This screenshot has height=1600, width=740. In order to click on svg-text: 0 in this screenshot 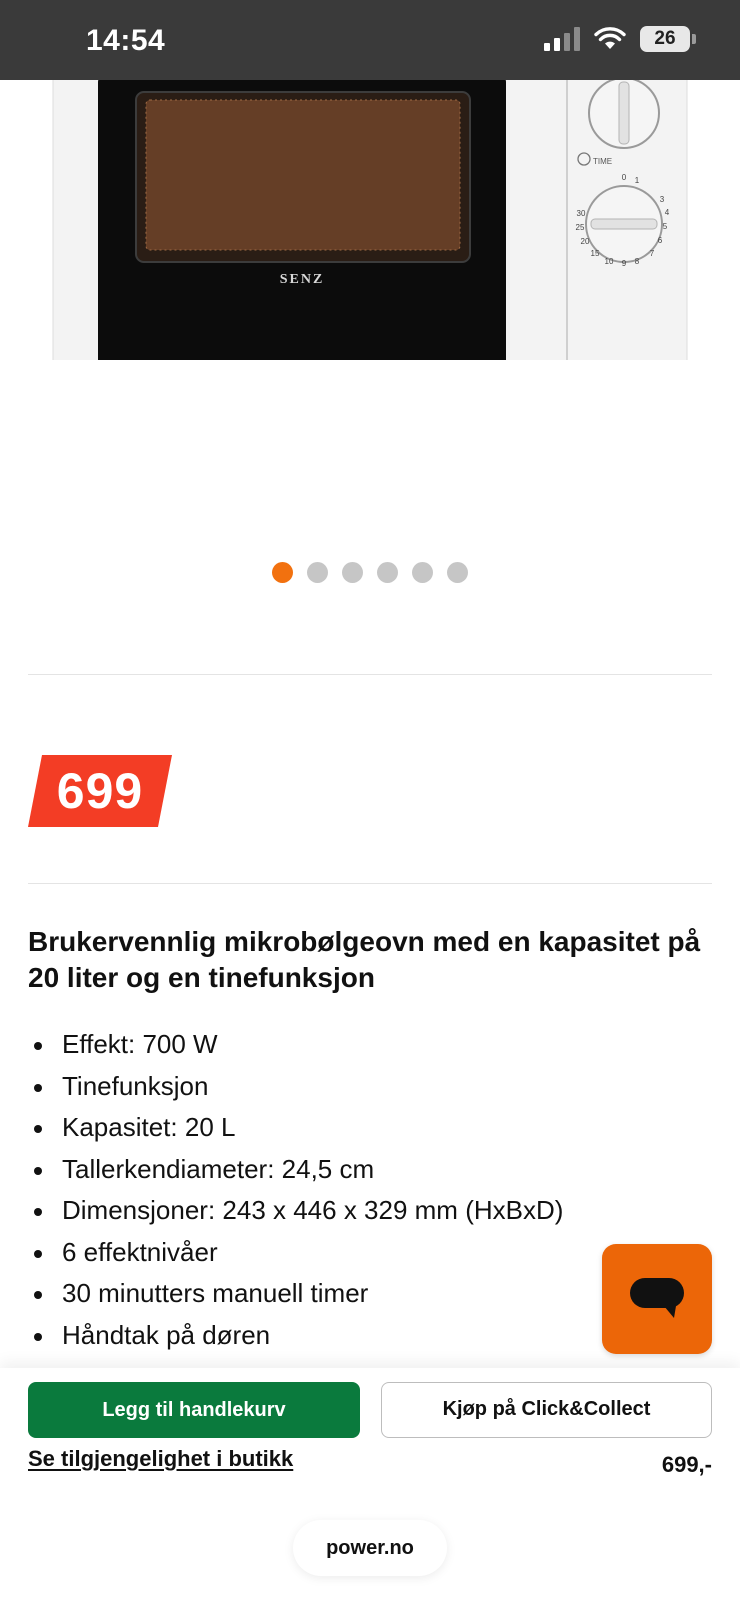, I will do `click(624, 177)`.